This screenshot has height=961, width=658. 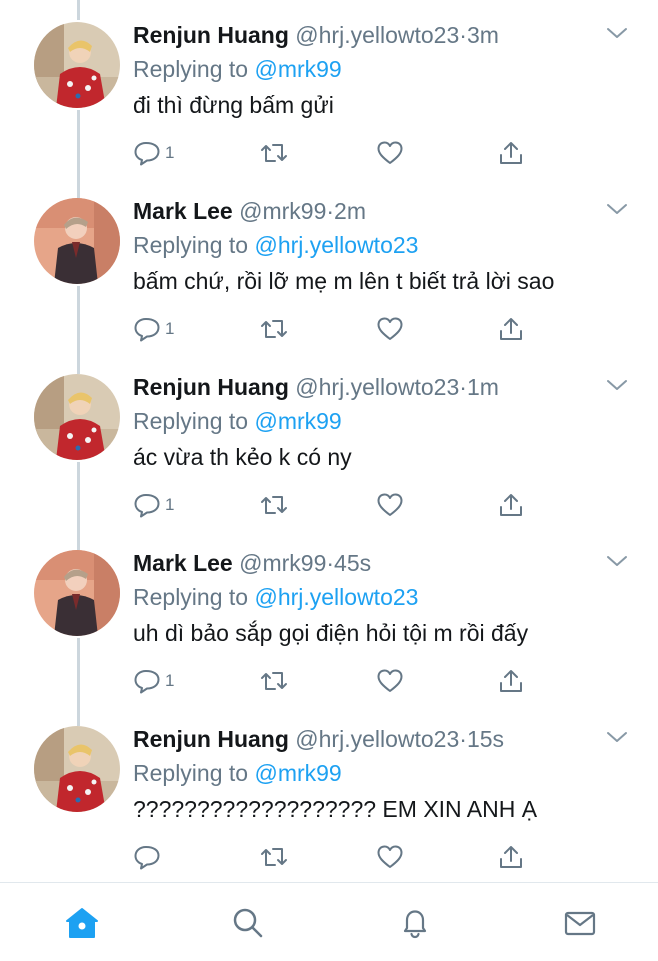 I want to click on timestamp: 1m, so click(x=483, y=387).